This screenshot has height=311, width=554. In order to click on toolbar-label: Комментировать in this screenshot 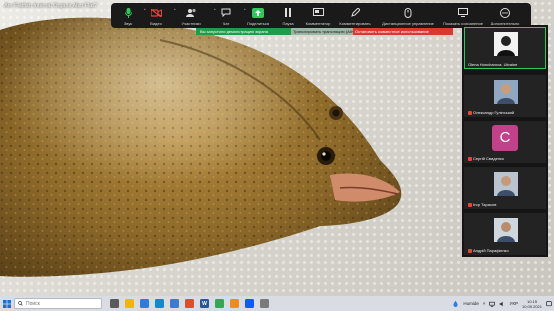, I will do `click(355, 23)`.